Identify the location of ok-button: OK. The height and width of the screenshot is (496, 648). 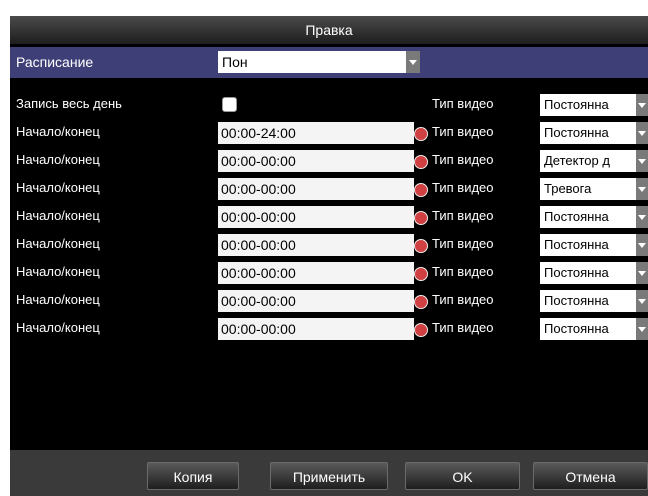
(462, 476).